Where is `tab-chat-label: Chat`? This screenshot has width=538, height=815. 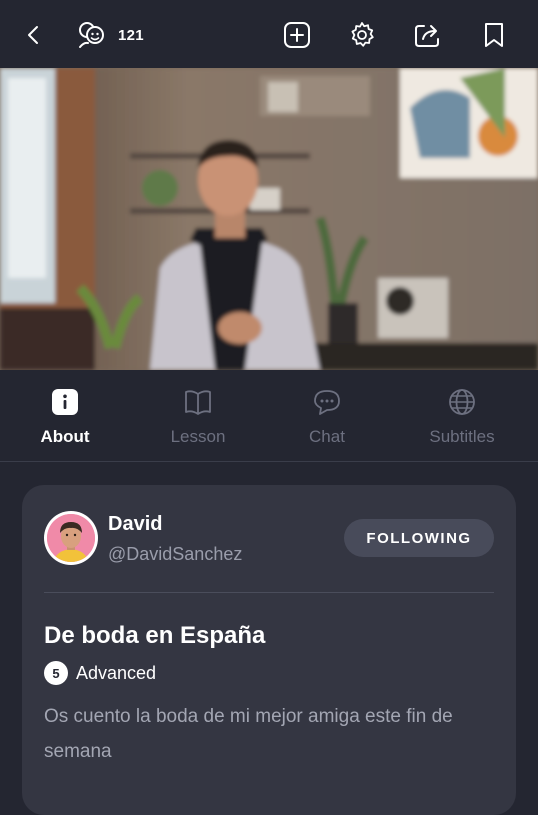
tab-chat-label: Chat is located at coordinates (327, 436).